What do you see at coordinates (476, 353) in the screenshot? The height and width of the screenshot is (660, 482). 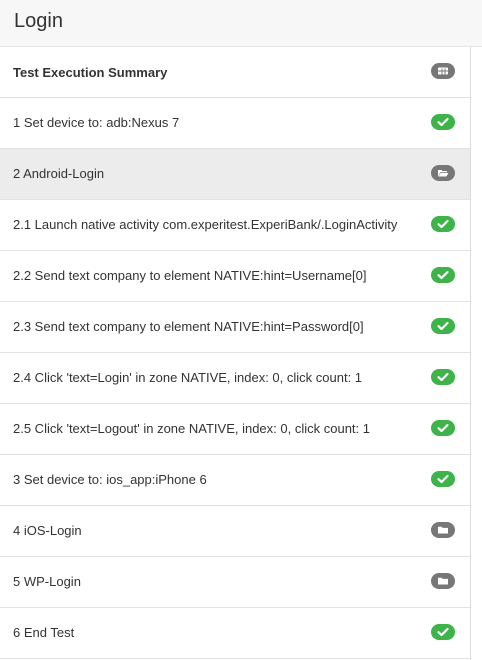 I see `scrollbar-track` at bounding box center [476, 353].